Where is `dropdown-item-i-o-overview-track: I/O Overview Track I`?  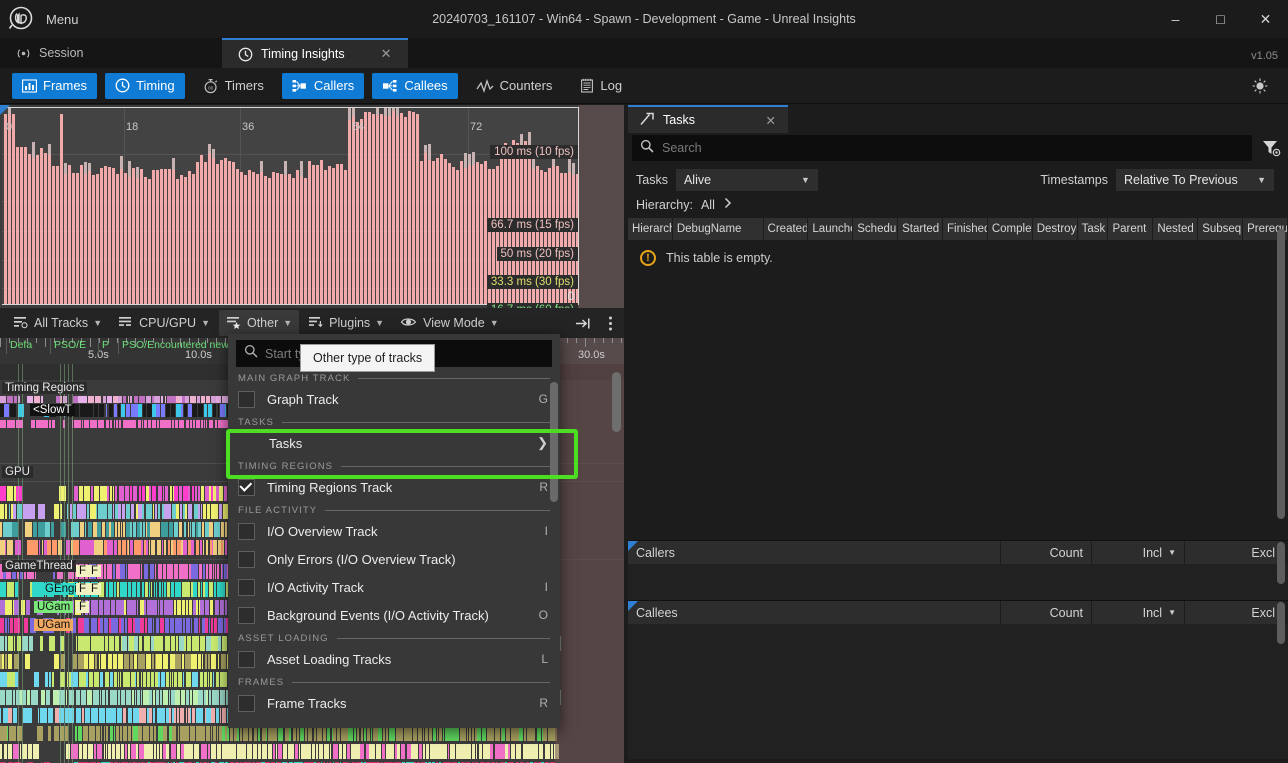 dropdown-item-i-o-overview-track: I/O Overview Track I is located at coordinates (394, 531).